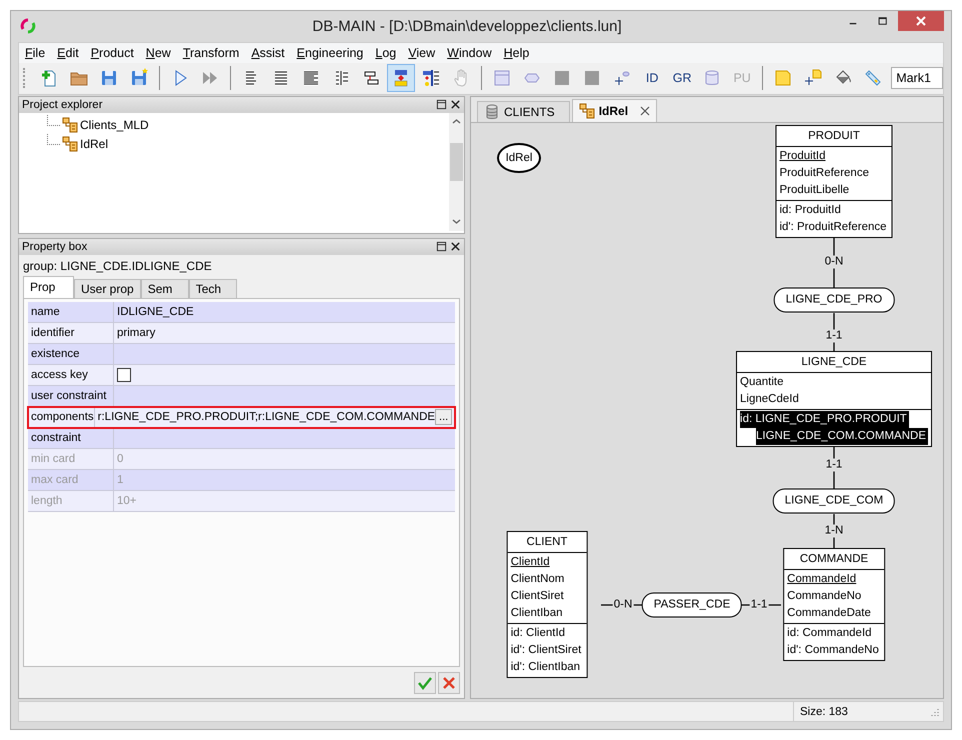 The width and height of the screenshot is (962, 740). I want to click on attribute-name: CommandeDate, so click(829, 613).